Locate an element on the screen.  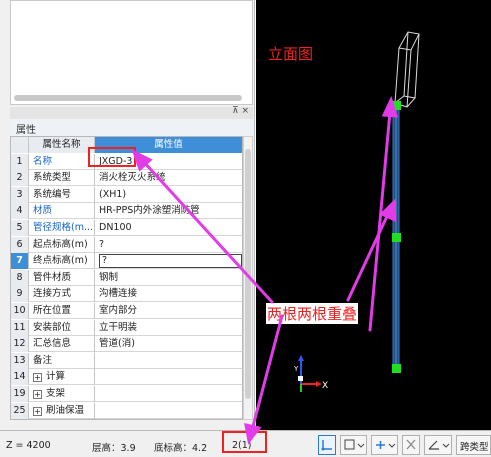
table-row: 6 起点标高(m)? is located at coordinates (126, 245).